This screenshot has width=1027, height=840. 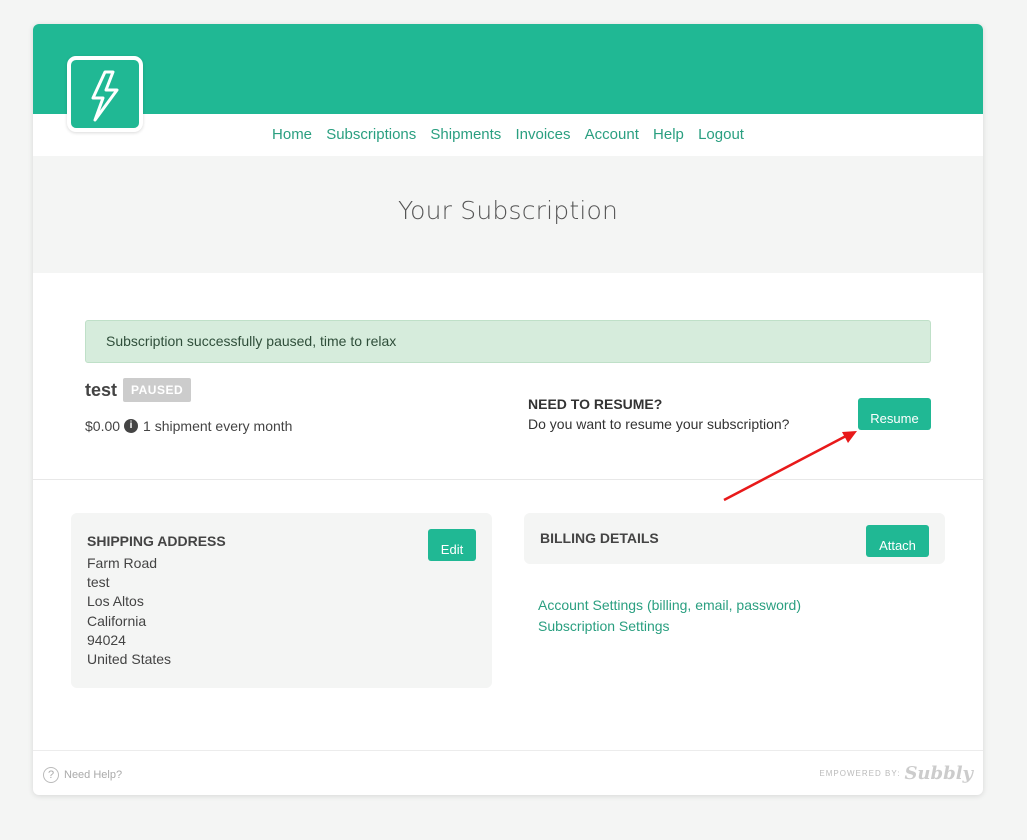 What do you see at coordinates (897, 545) in the screenshot?
I see `attach-button-label: Attach` at bounding box center [897, 545].